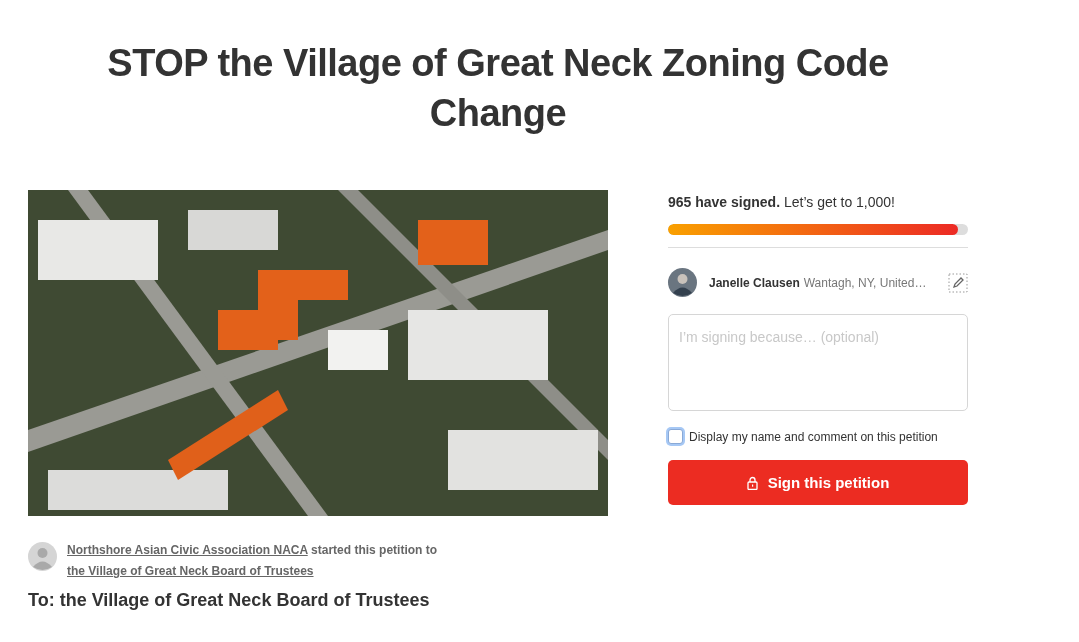  I want to click on signer-name: Janelle Clausen, so click(754, 282).